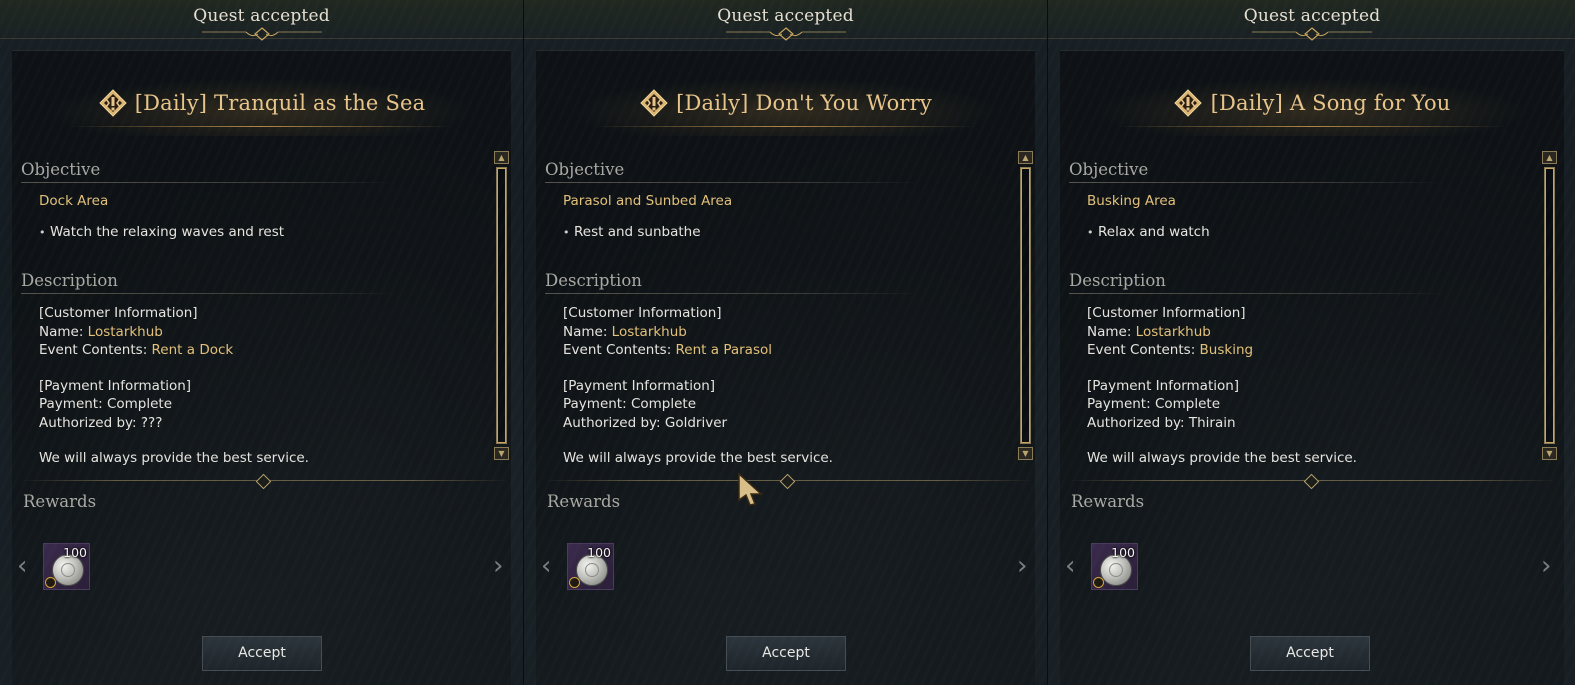 The width and height of the screenshot is (1575, 685). I want to click on objective-task-text: Rest and sunbathe, so click(637, 232).